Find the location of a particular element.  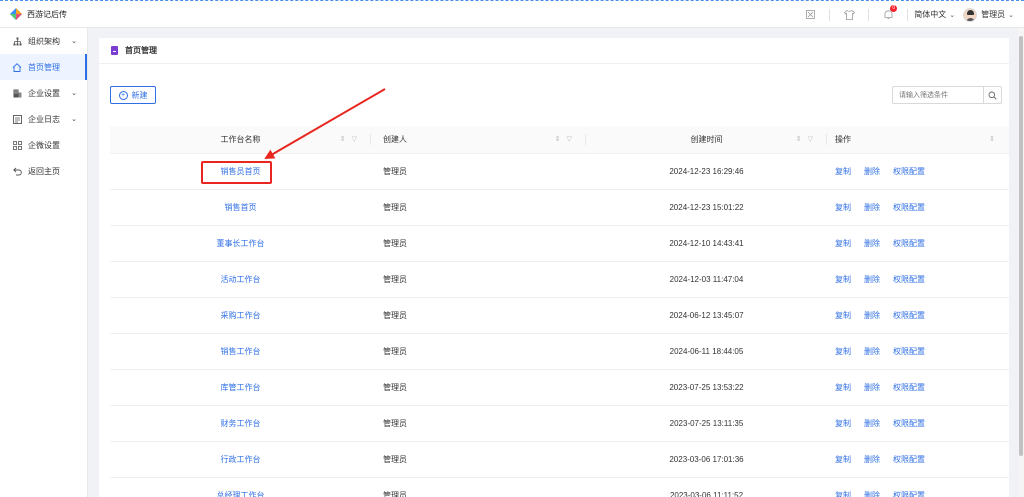

workspace-name-link: 行政工作台 is located at coordinates (241, 459).